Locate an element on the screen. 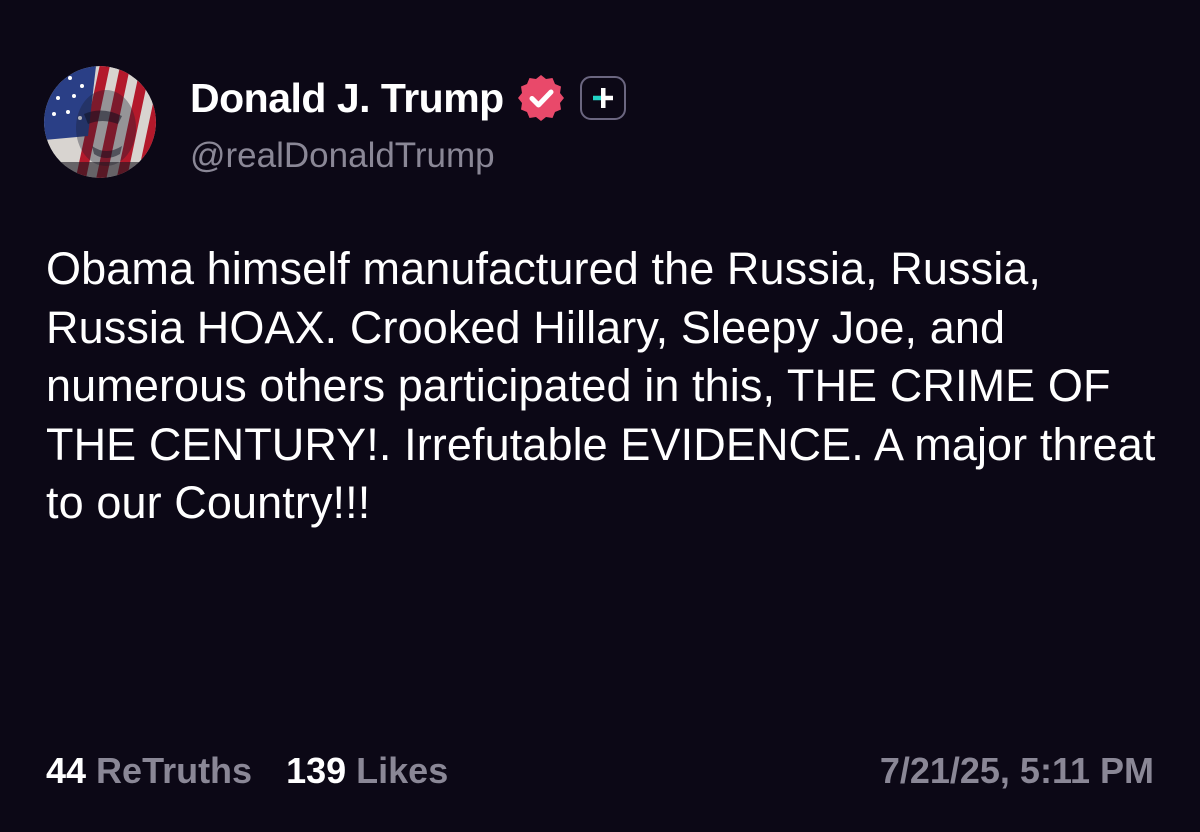 The width and height of the screenshot is (1200, 832). post-footer: 44 ReTruths 139 Likes 7/21/25, 5:11 PM is located at coordinates (600, 771).